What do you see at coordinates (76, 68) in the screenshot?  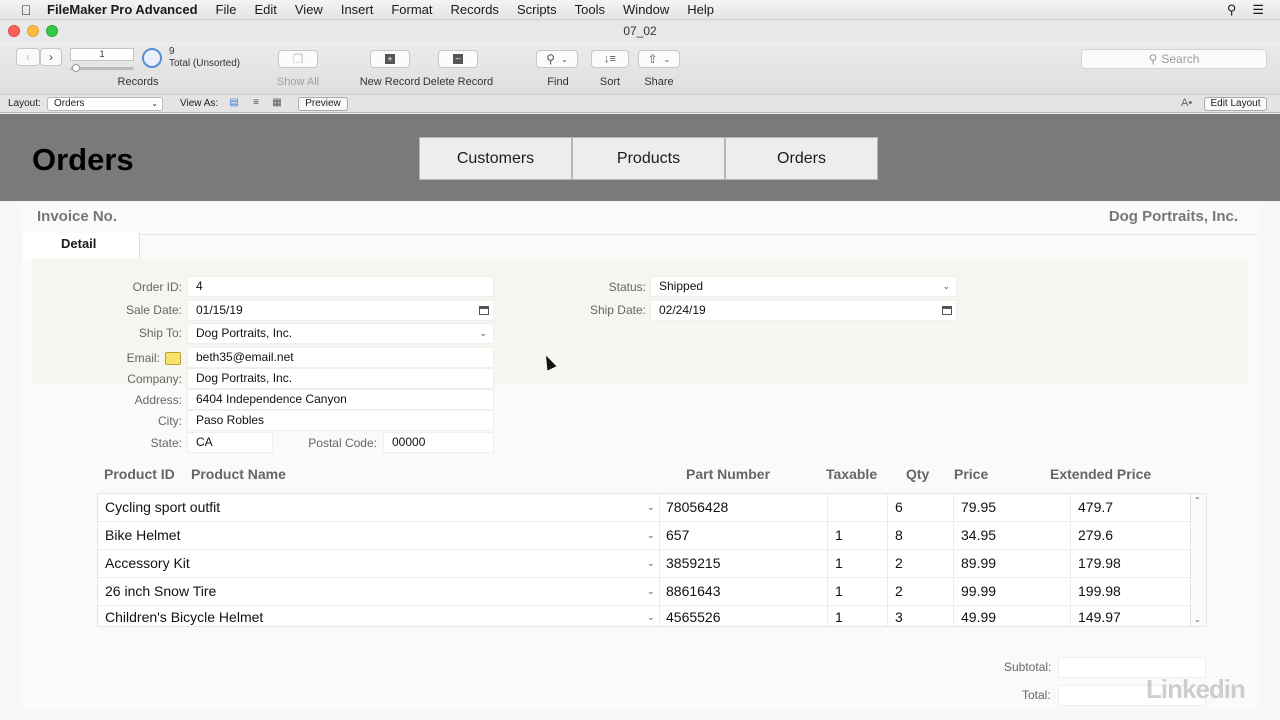 I see `record-slider-thumb` at bounding box center [76, 68].